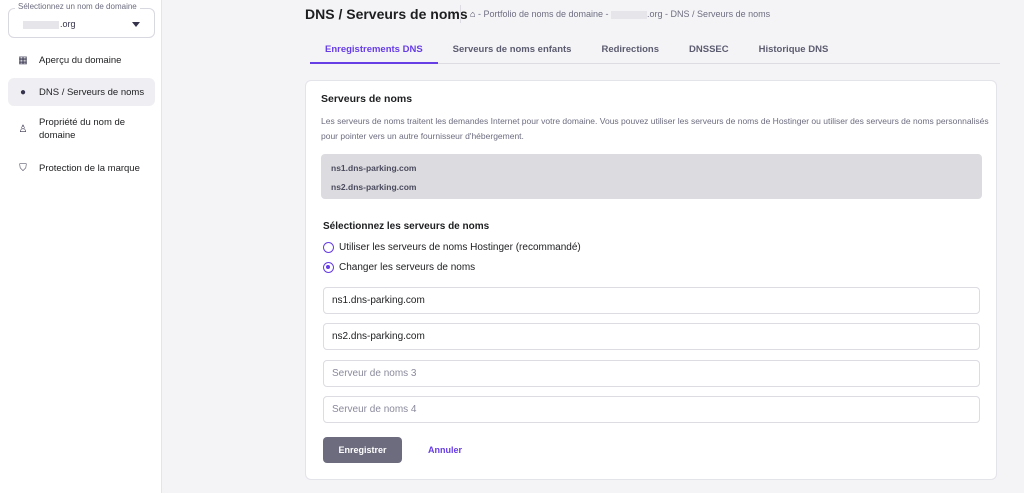  Describe the element at coordinates (651, 409) in the screenshot. I see `nameserver-4-input` at that location.